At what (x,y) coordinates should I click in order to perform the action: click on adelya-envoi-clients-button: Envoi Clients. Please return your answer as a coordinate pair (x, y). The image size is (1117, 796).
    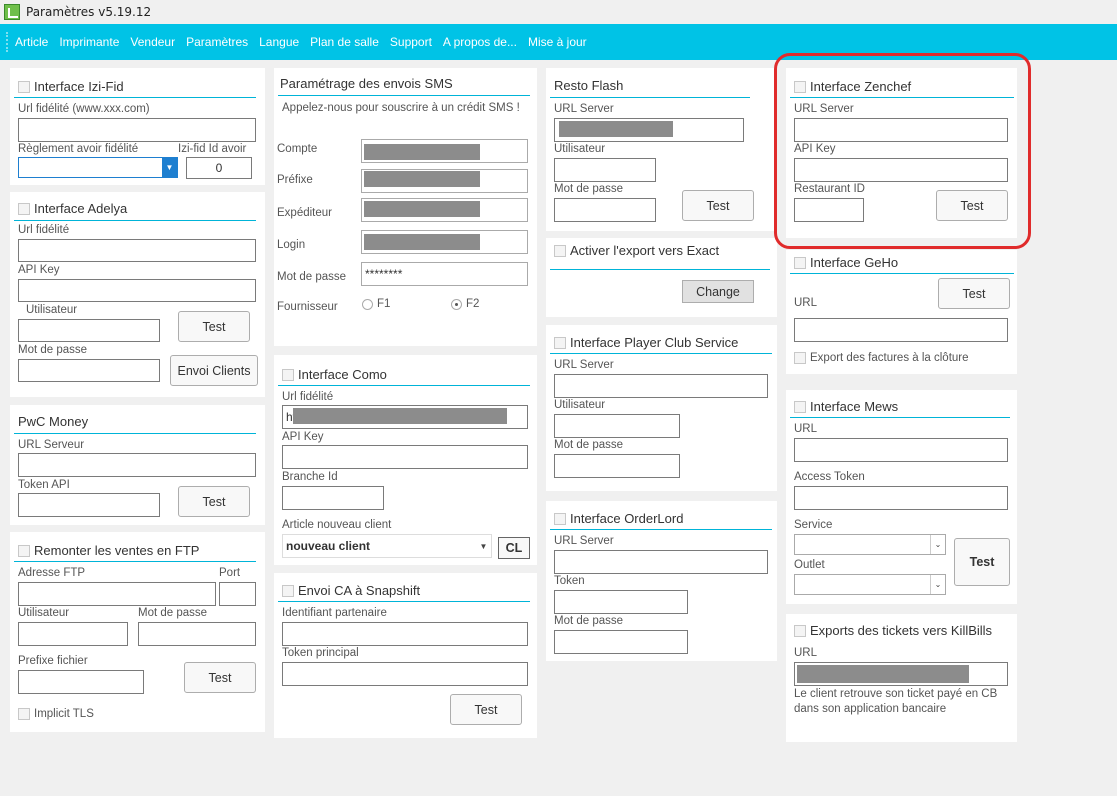
    Looking at the image, I should click on (214, 370).